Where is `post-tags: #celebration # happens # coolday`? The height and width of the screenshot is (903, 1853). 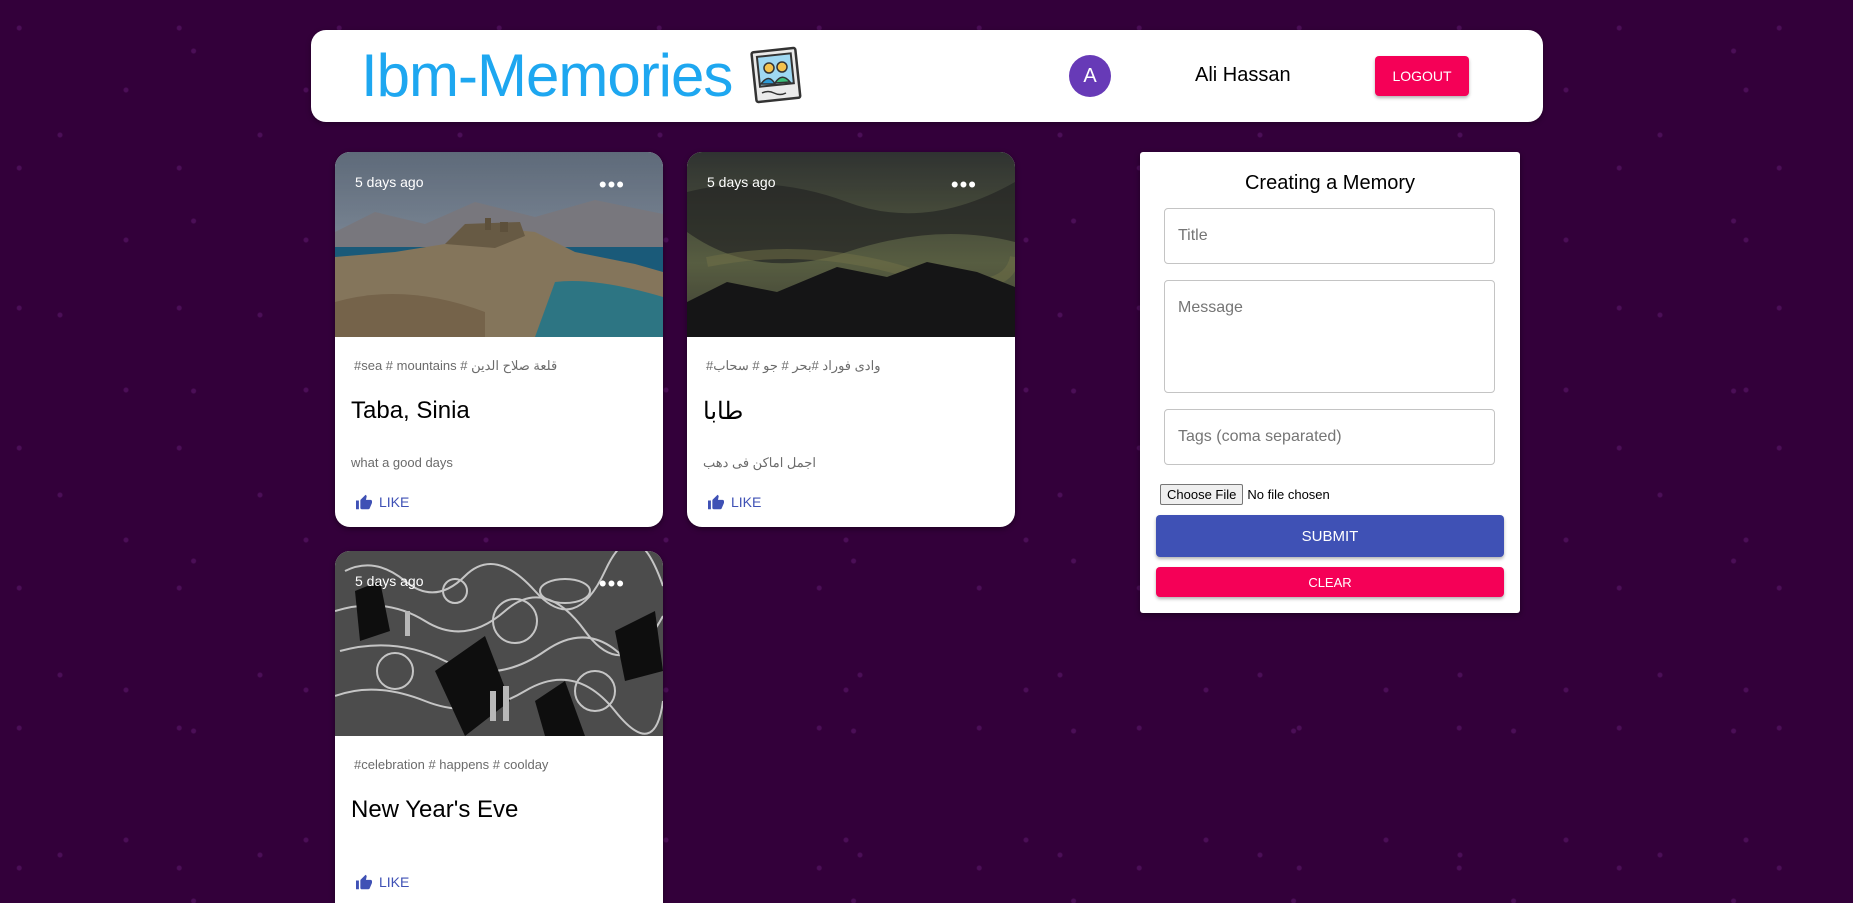
post-tags: #celebration # happens # coolday is located at coordinates (451, 764).